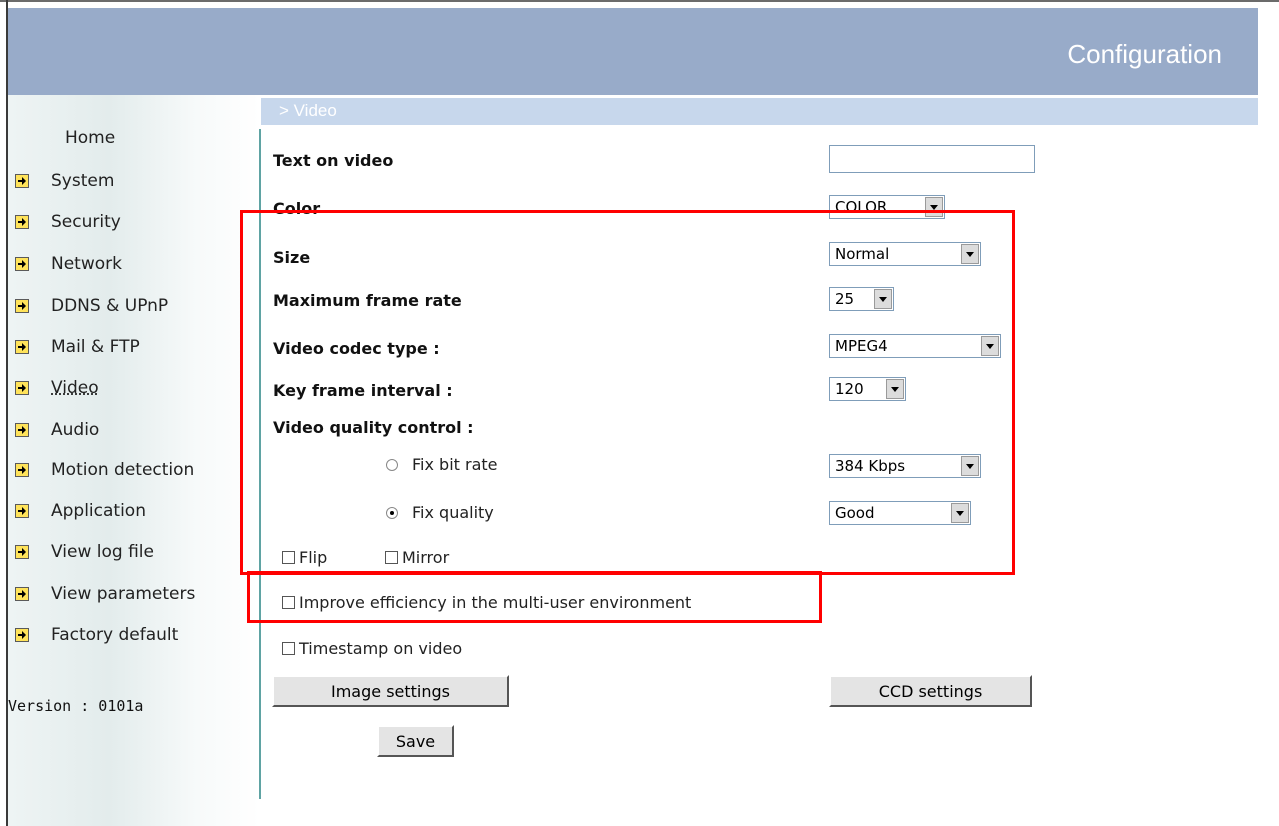  I want to click on sidebar-item-label: Security, so click(86, 222).